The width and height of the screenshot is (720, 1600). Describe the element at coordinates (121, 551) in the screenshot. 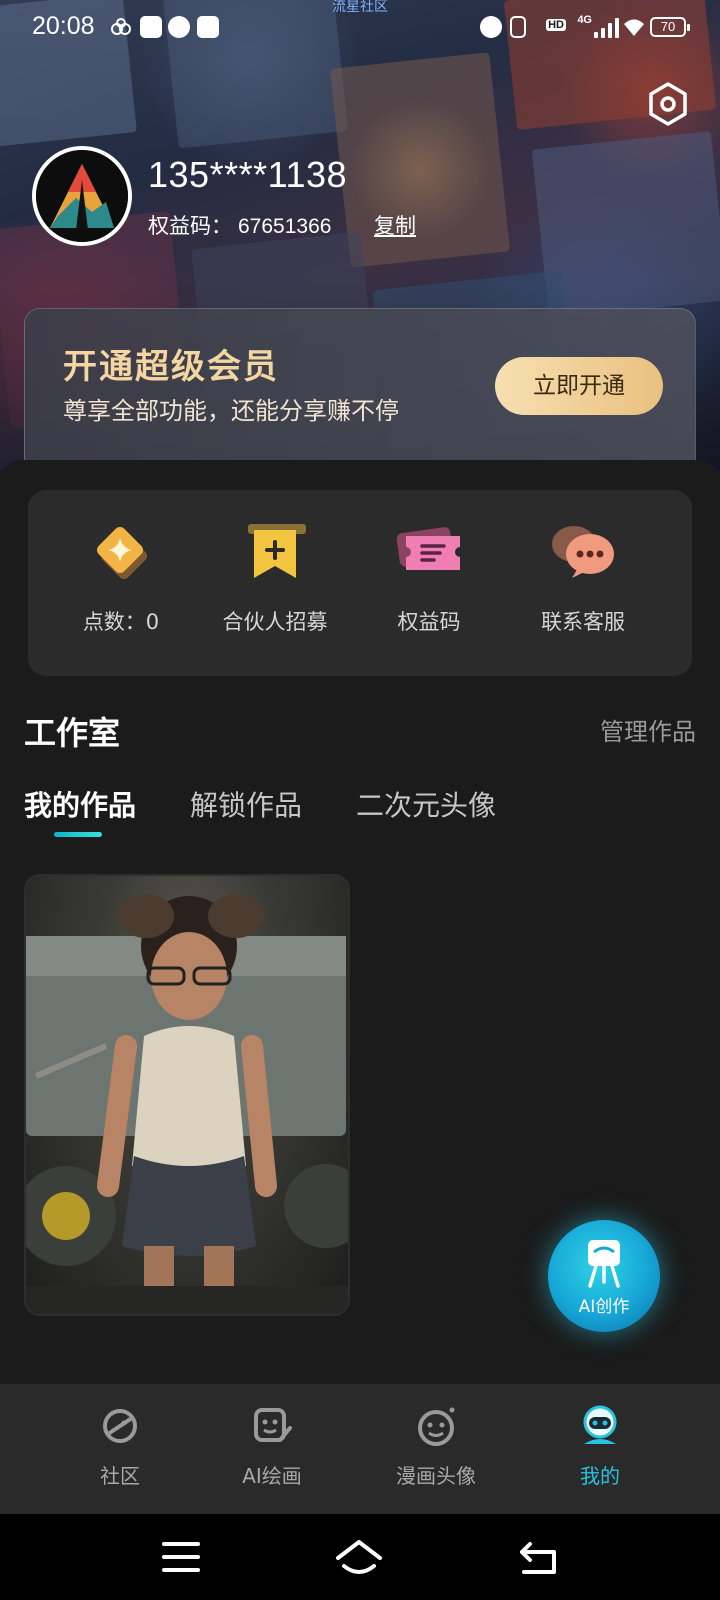

I see `diamond-icon` at that location.